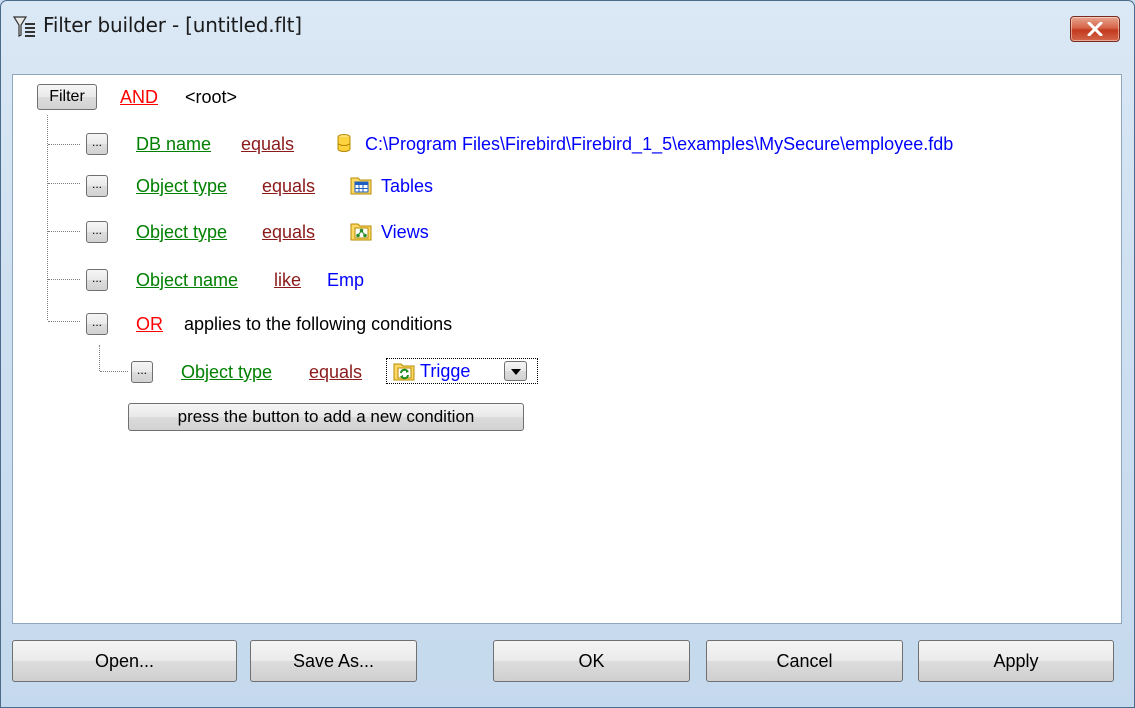 This screenshot has height=708, width=1135. Describe the element at coordinates (67, 97) in the screenshot. I see `filter-button: Filter` at that location.